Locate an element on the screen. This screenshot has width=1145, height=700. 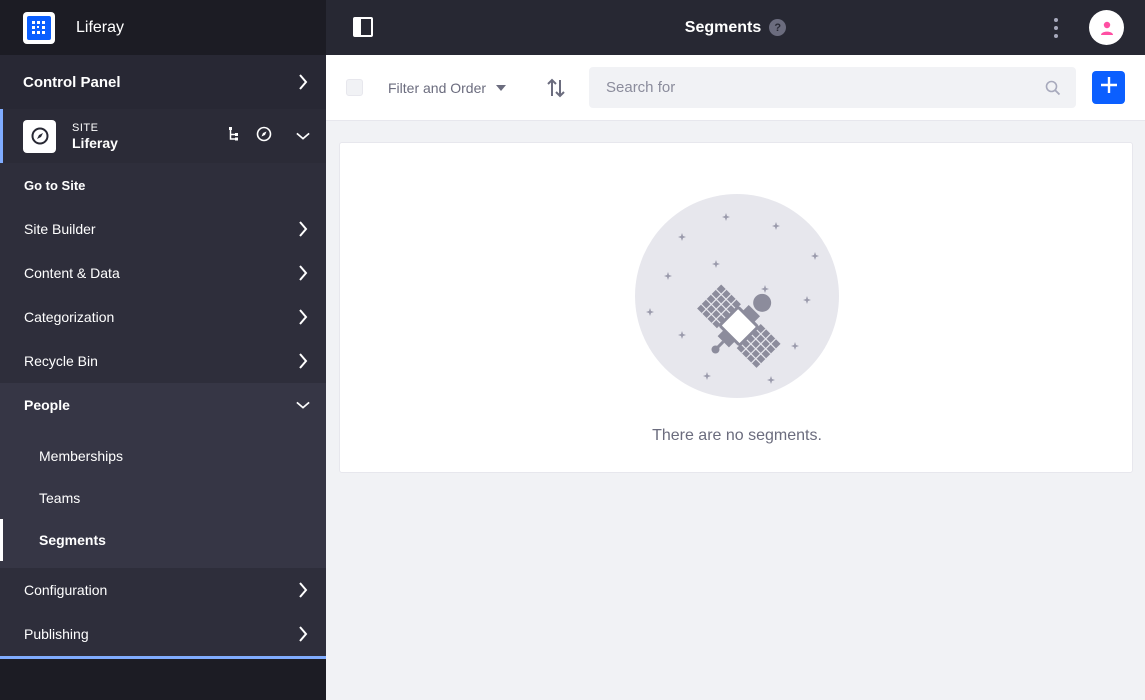
search-field is located at coordinates (832, 87).